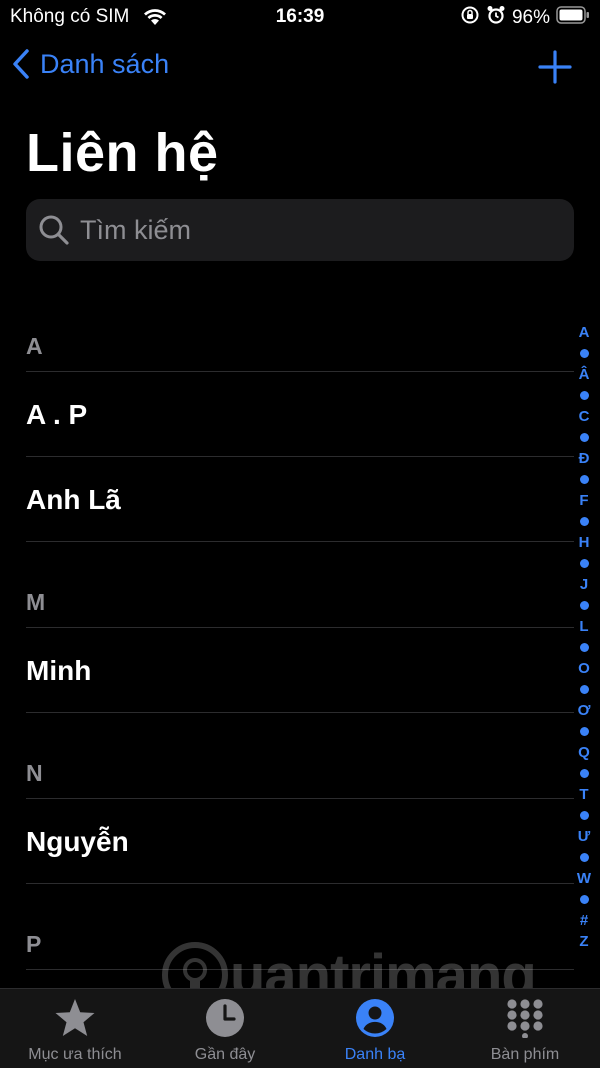  Describe the element at coordinates (584, 374) in the screenshot. I see `index-letter: Â` at that location.